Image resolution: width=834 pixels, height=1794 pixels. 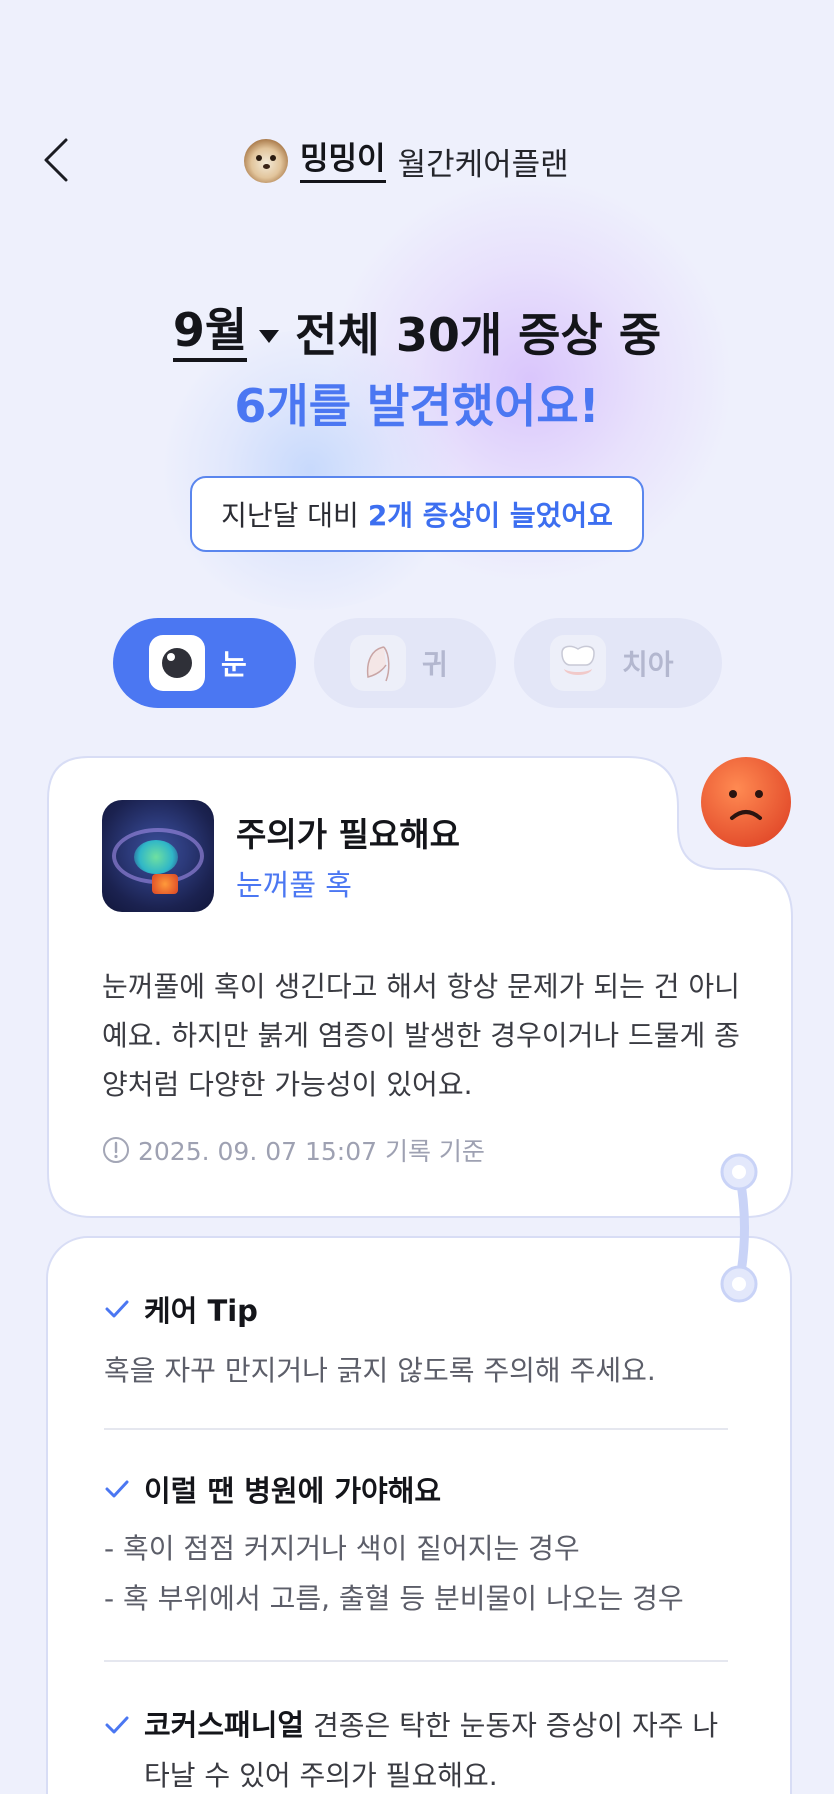 I want to click on symptom-name: 눈꺼풀 혹, so click(x=294, y=885).